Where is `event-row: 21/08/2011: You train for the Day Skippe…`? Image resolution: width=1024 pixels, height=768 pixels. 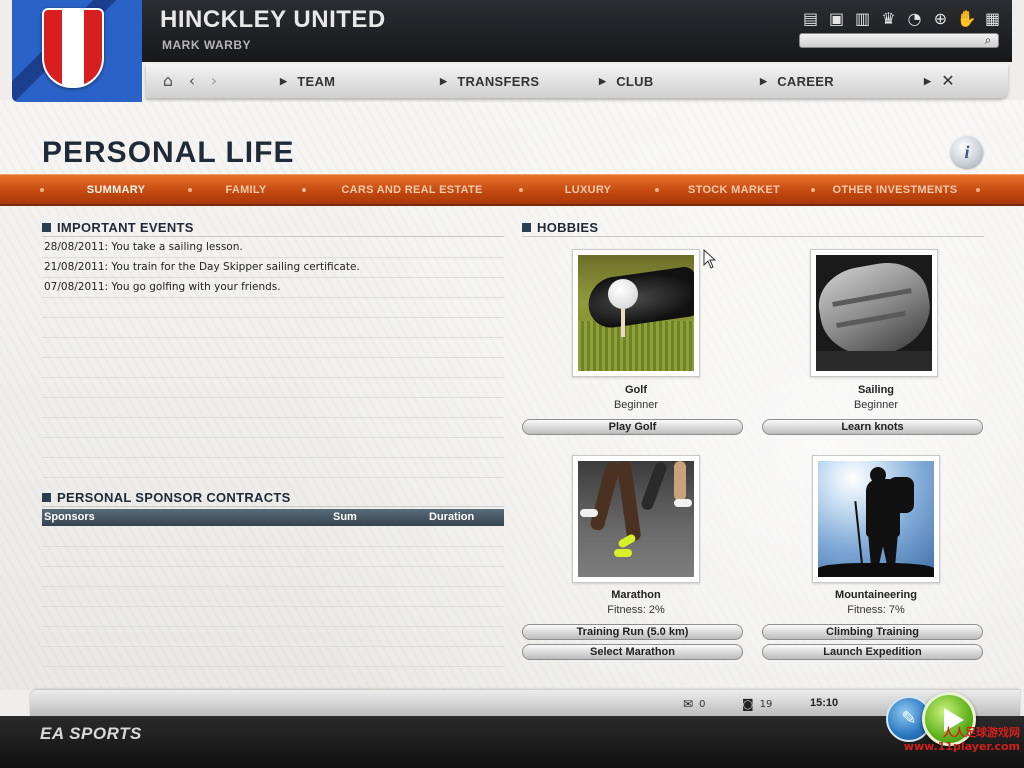
event-row: 21/08/2011: You train for the Day Skippe… is located at coordinates (273, 268).